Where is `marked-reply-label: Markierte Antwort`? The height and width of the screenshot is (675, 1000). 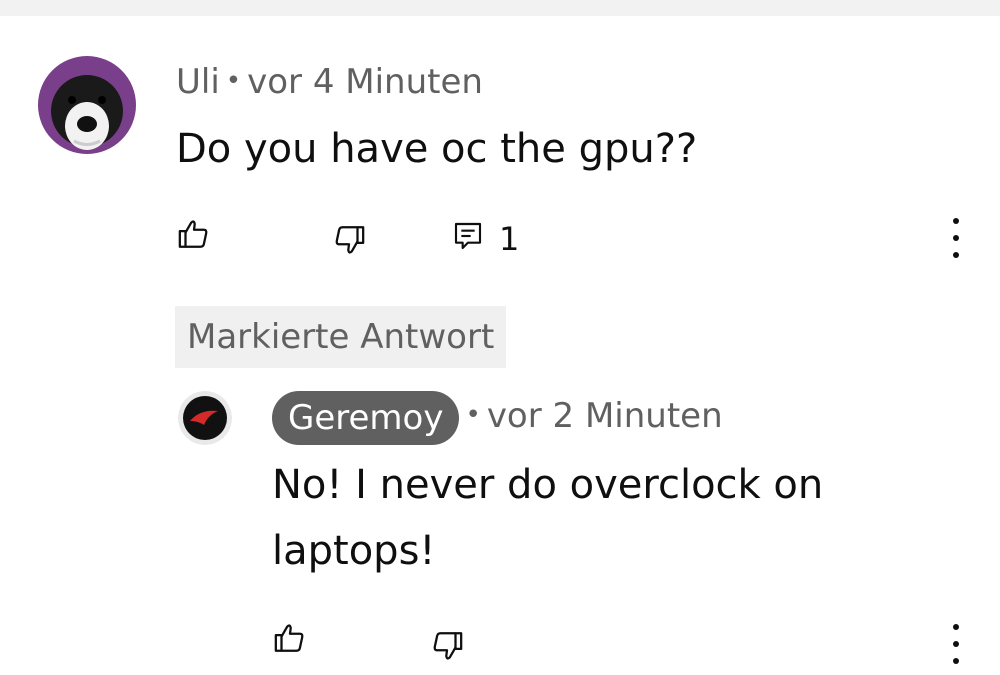
marked-reply-label: Markierte Antwort is located at coordinates (341, 337).